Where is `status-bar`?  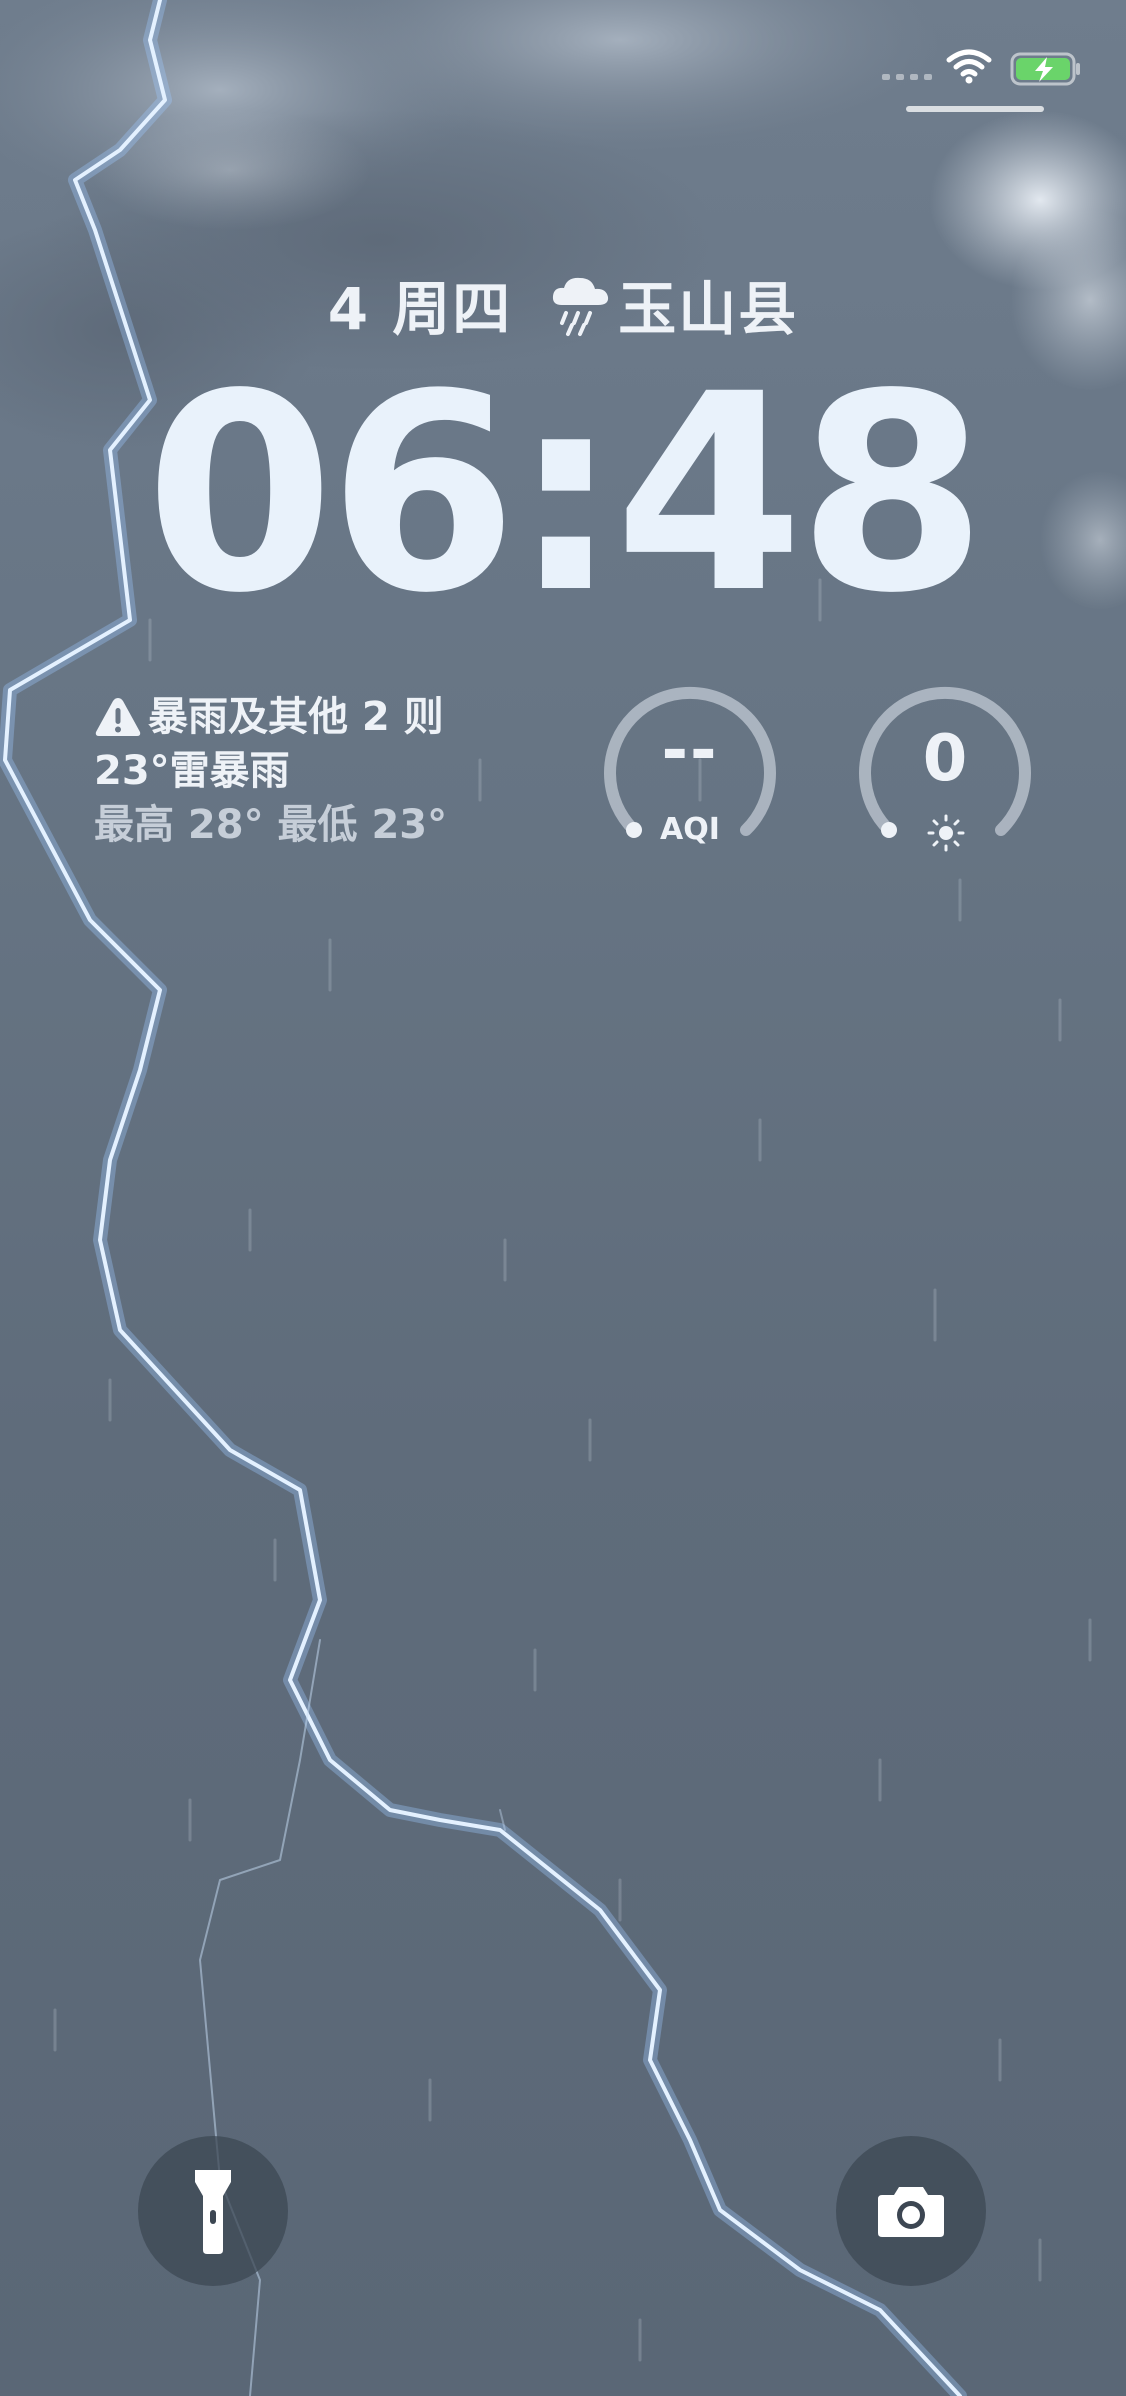
status-bar is located at coordinates (563, 60).